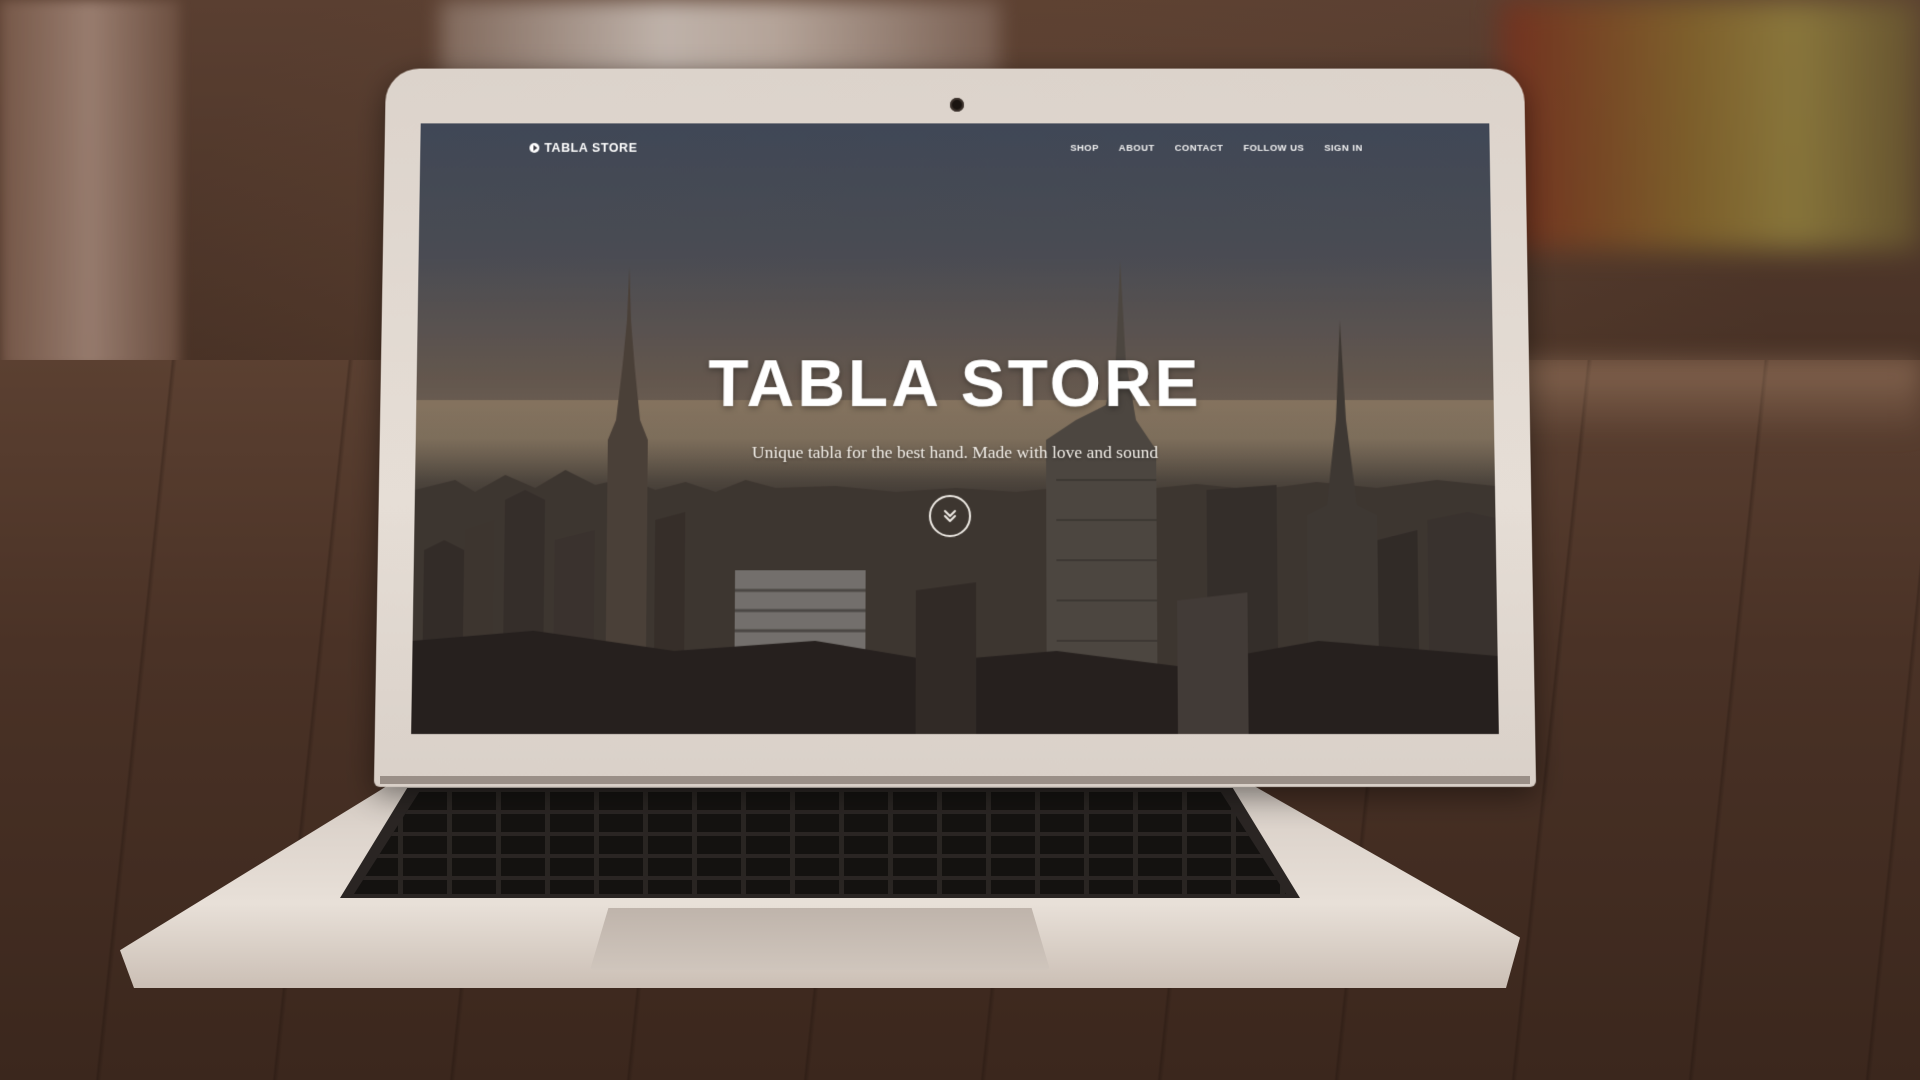 This screenshot has height=1080, width=1920. What do you see at coordinates (820, 939) in the screenshot?
I see `laptop-trackpad` at bounding box center [820, 939].